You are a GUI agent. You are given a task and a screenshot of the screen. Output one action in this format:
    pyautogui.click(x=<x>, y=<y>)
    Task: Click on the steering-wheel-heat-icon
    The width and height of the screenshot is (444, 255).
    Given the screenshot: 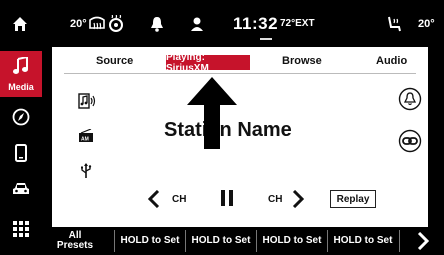 What is the action you would take?
    pyautogui.click(x=116, y=23)
    